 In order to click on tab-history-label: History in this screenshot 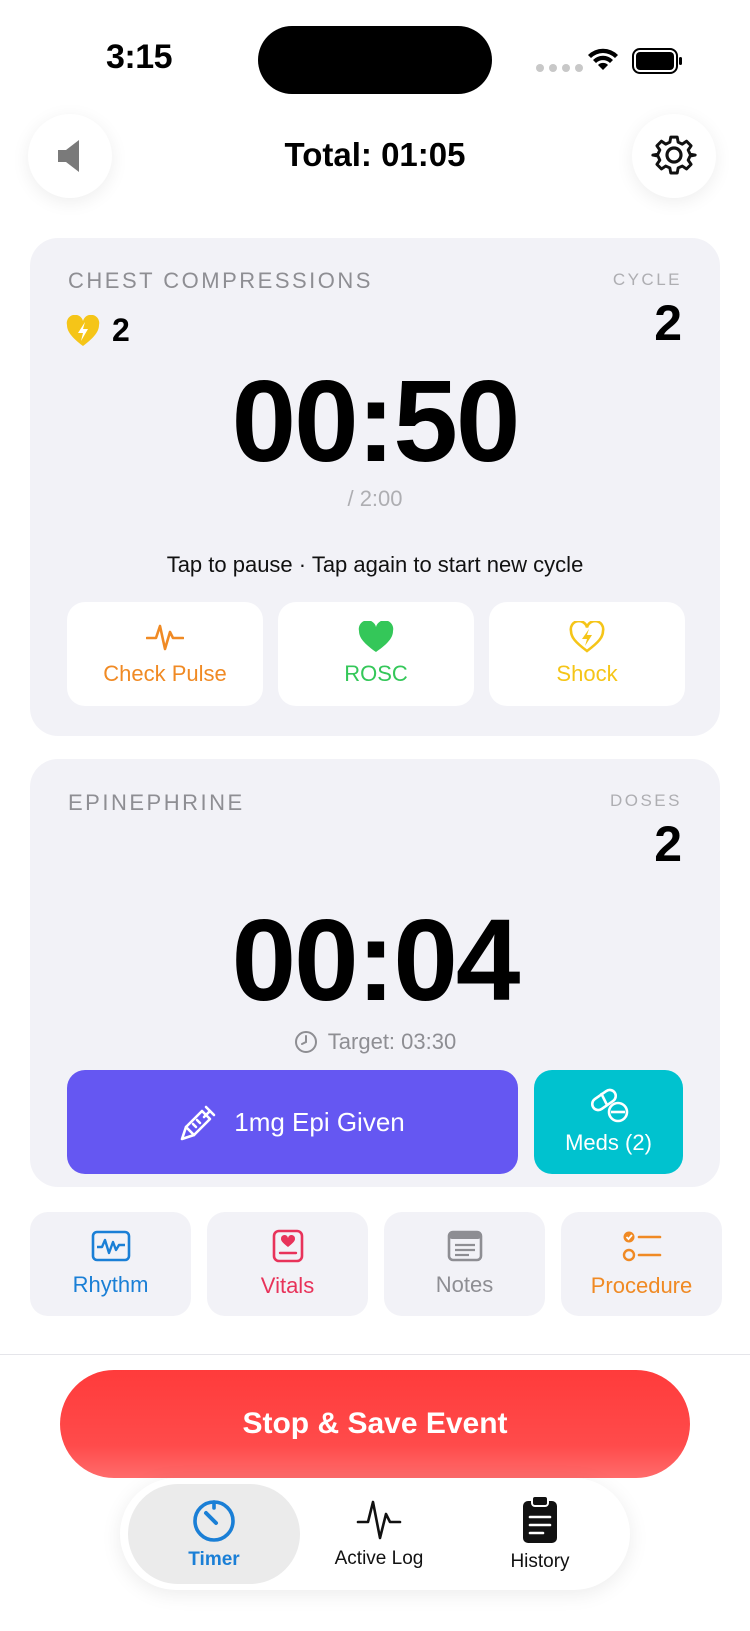, I will do `click(540, 1561)`.